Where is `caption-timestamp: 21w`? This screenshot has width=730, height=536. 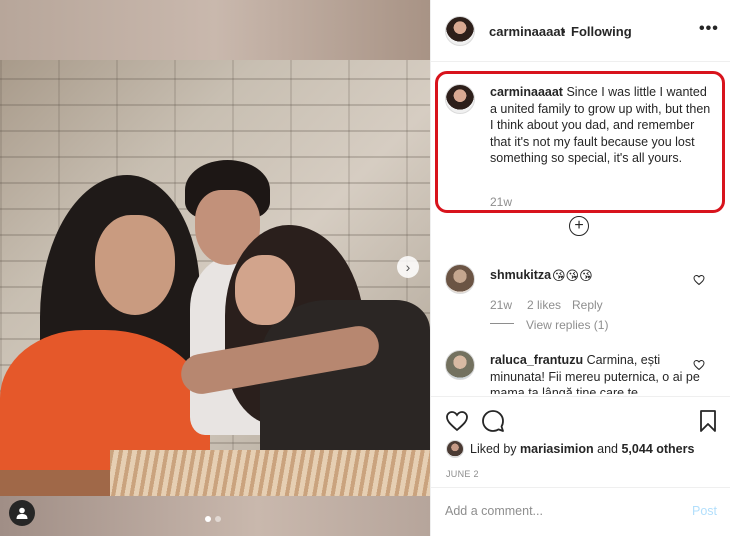 caption-timestamp: 21w is located at coordinates (501, 202).